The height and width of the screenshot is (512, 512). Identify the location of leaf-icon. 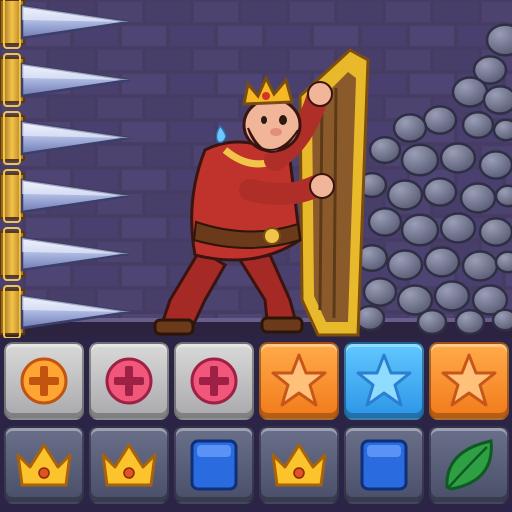
(469, 465).